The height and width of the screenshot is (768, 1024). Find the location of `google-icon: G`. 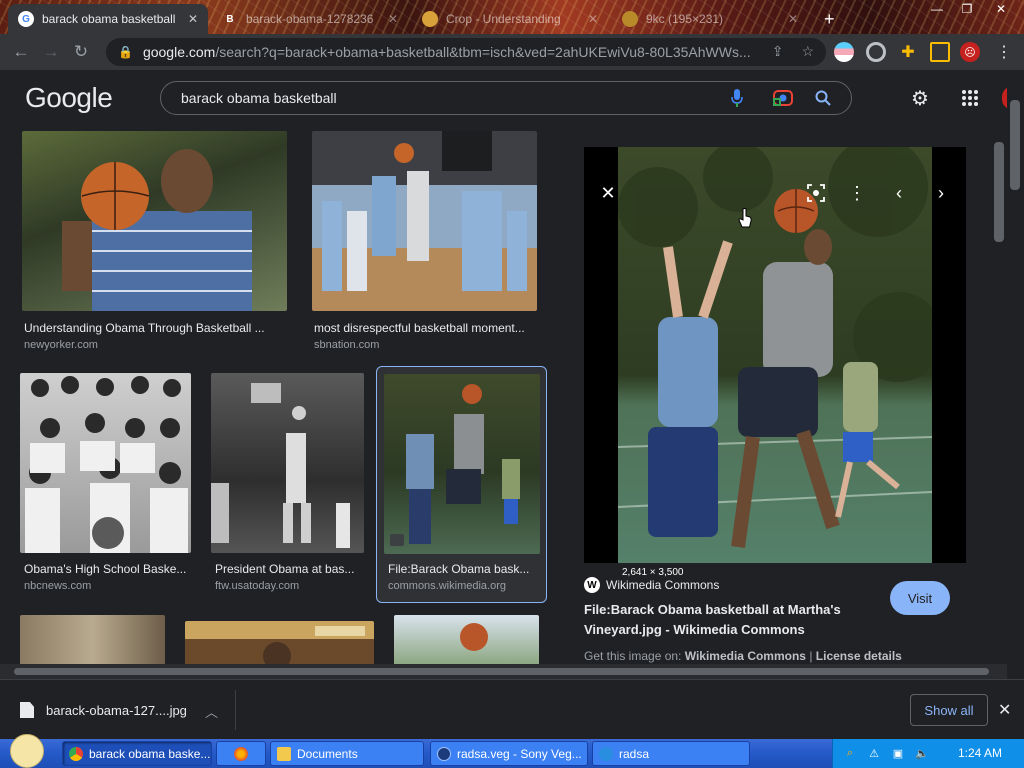

google-icon: G is located at coordinates (26, 19).